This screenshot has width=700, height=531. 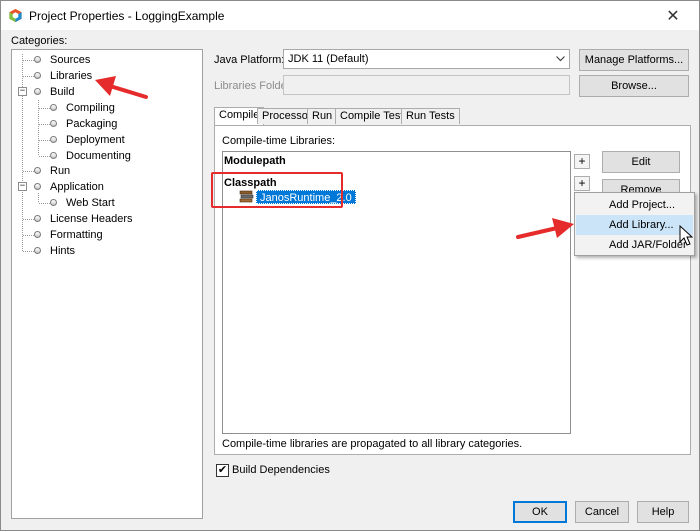 I want to click on netbeans-app-icon, so click(x=15, y=15).